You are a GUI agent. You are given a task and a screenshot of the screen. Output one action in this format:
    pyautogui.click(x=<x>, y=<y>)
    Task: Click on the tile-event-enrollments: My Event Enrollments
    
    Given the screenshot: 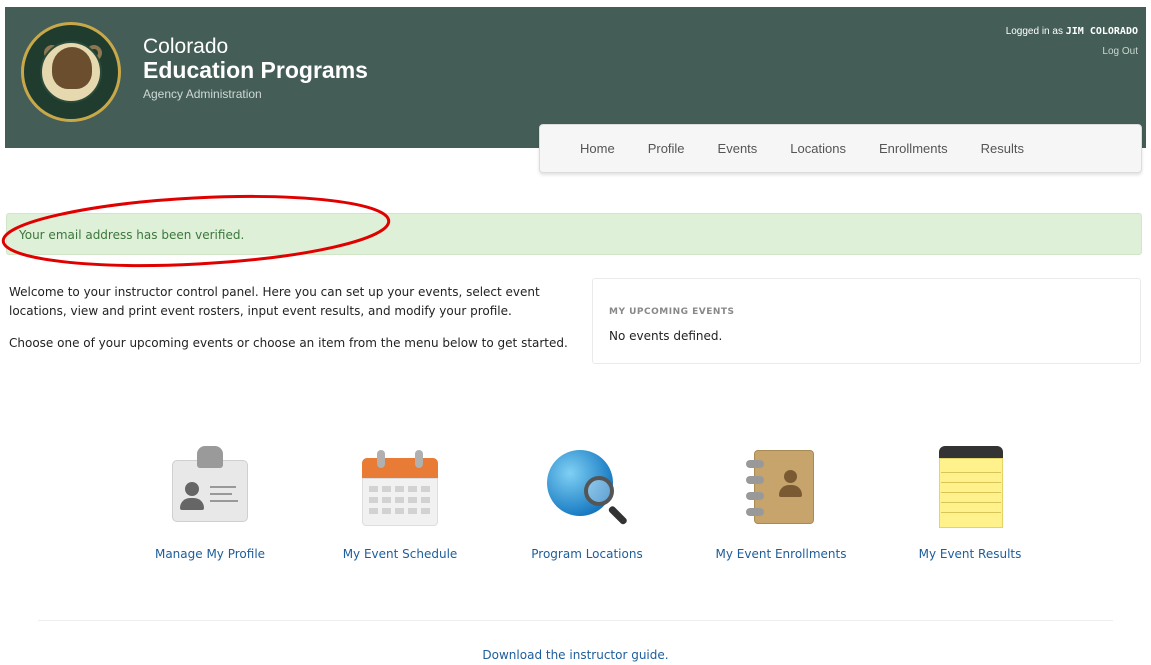 What is the action you would take?
    pyautogui.click(x=781, y=500)
    